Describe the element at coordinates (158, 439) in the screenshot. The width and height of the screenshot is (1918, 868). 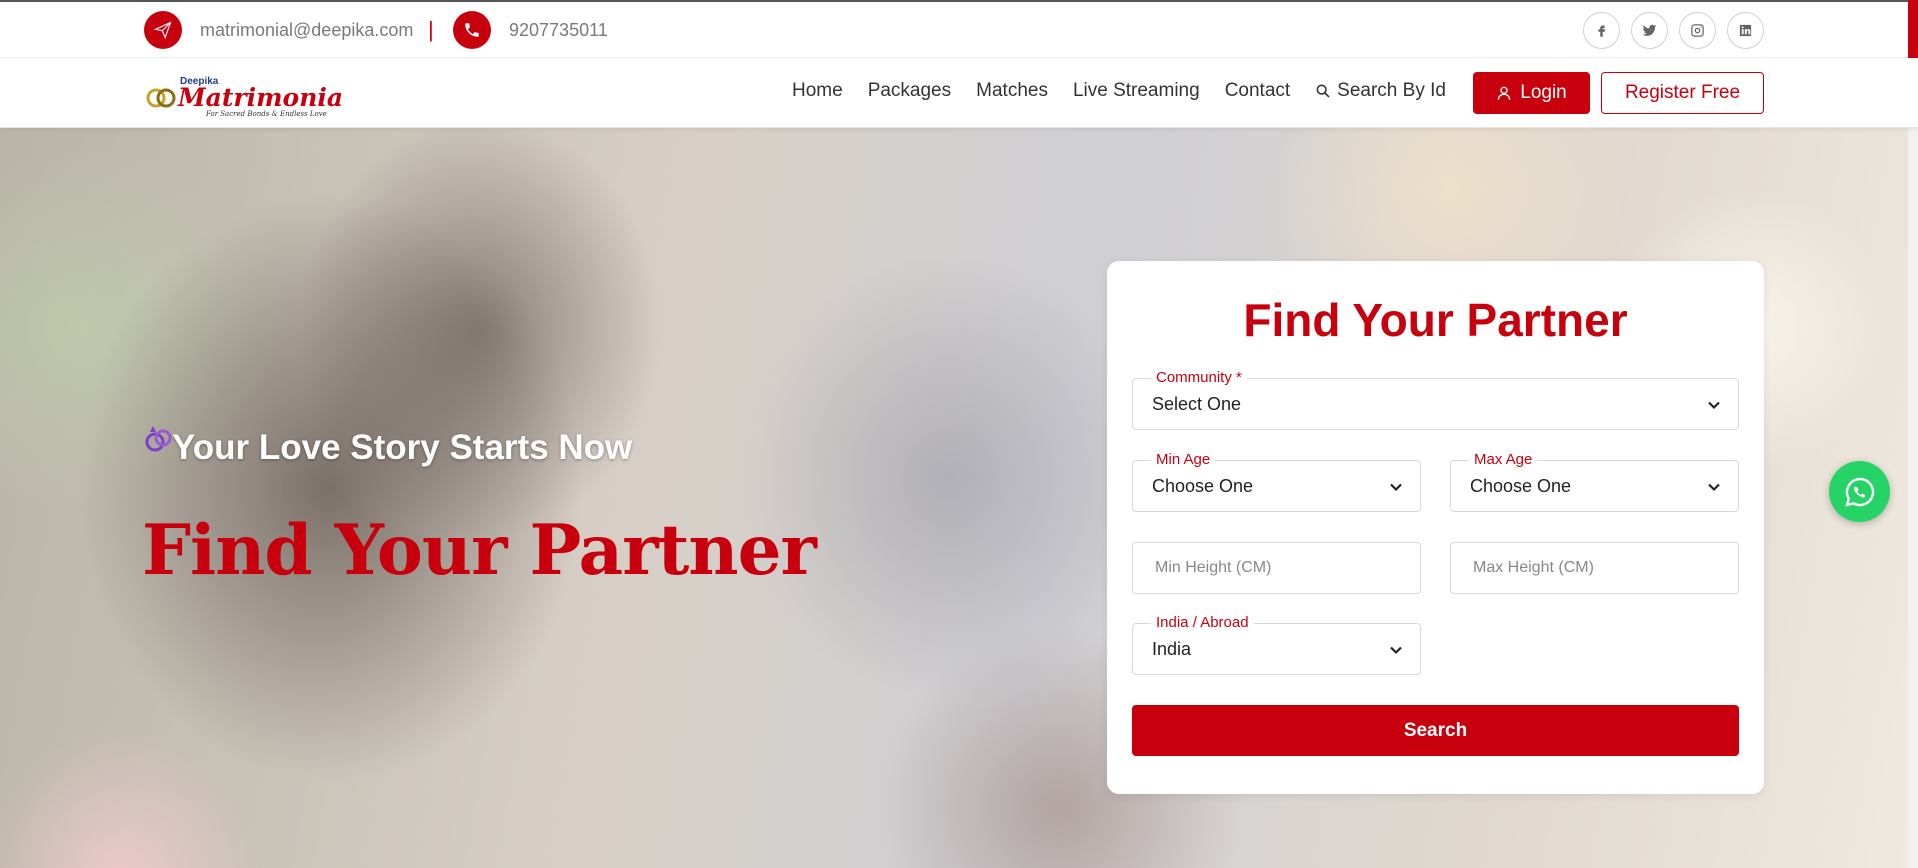
I see `rings-icon` at that location.